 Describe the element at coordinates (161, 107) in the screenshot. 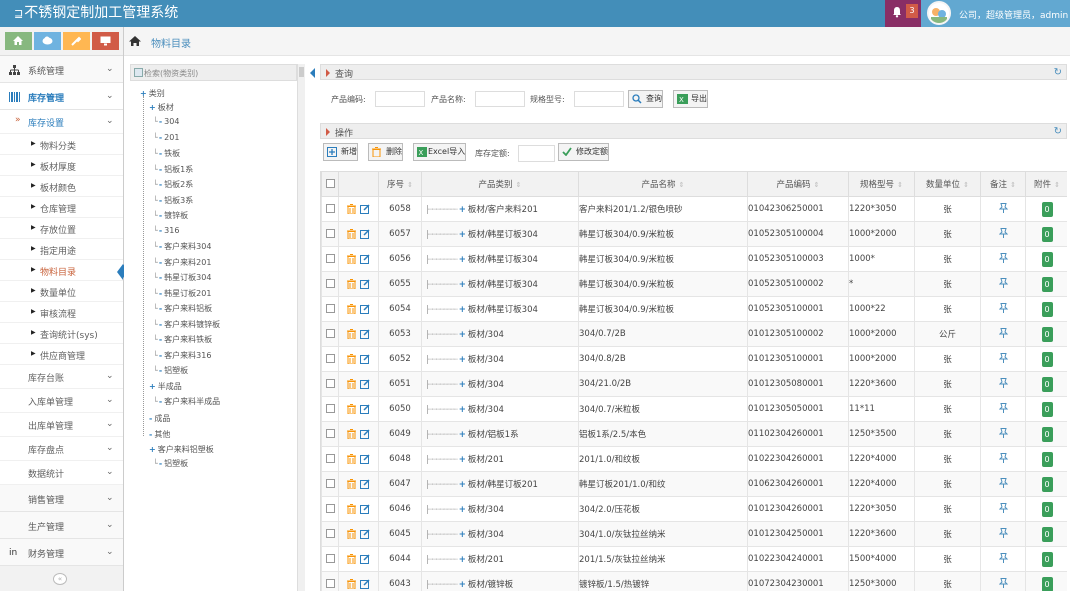

I see `tree-node: + 板材` at that location.